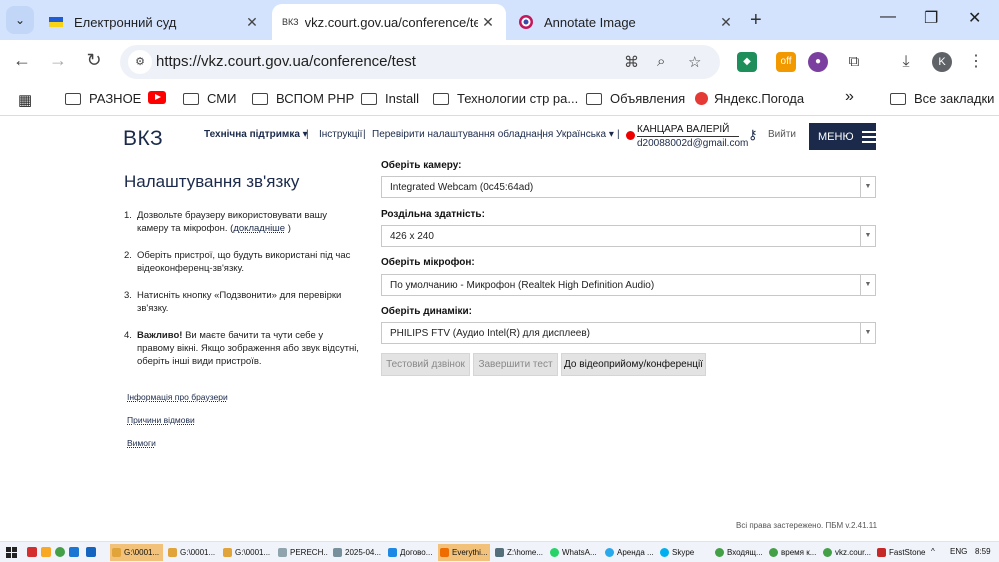 This screenshot has height=562, width=999. What do you see at coordinates (631, 62) in the screenshot?
I see `translate-icon: ⌘` at bounding box center [631, 62].